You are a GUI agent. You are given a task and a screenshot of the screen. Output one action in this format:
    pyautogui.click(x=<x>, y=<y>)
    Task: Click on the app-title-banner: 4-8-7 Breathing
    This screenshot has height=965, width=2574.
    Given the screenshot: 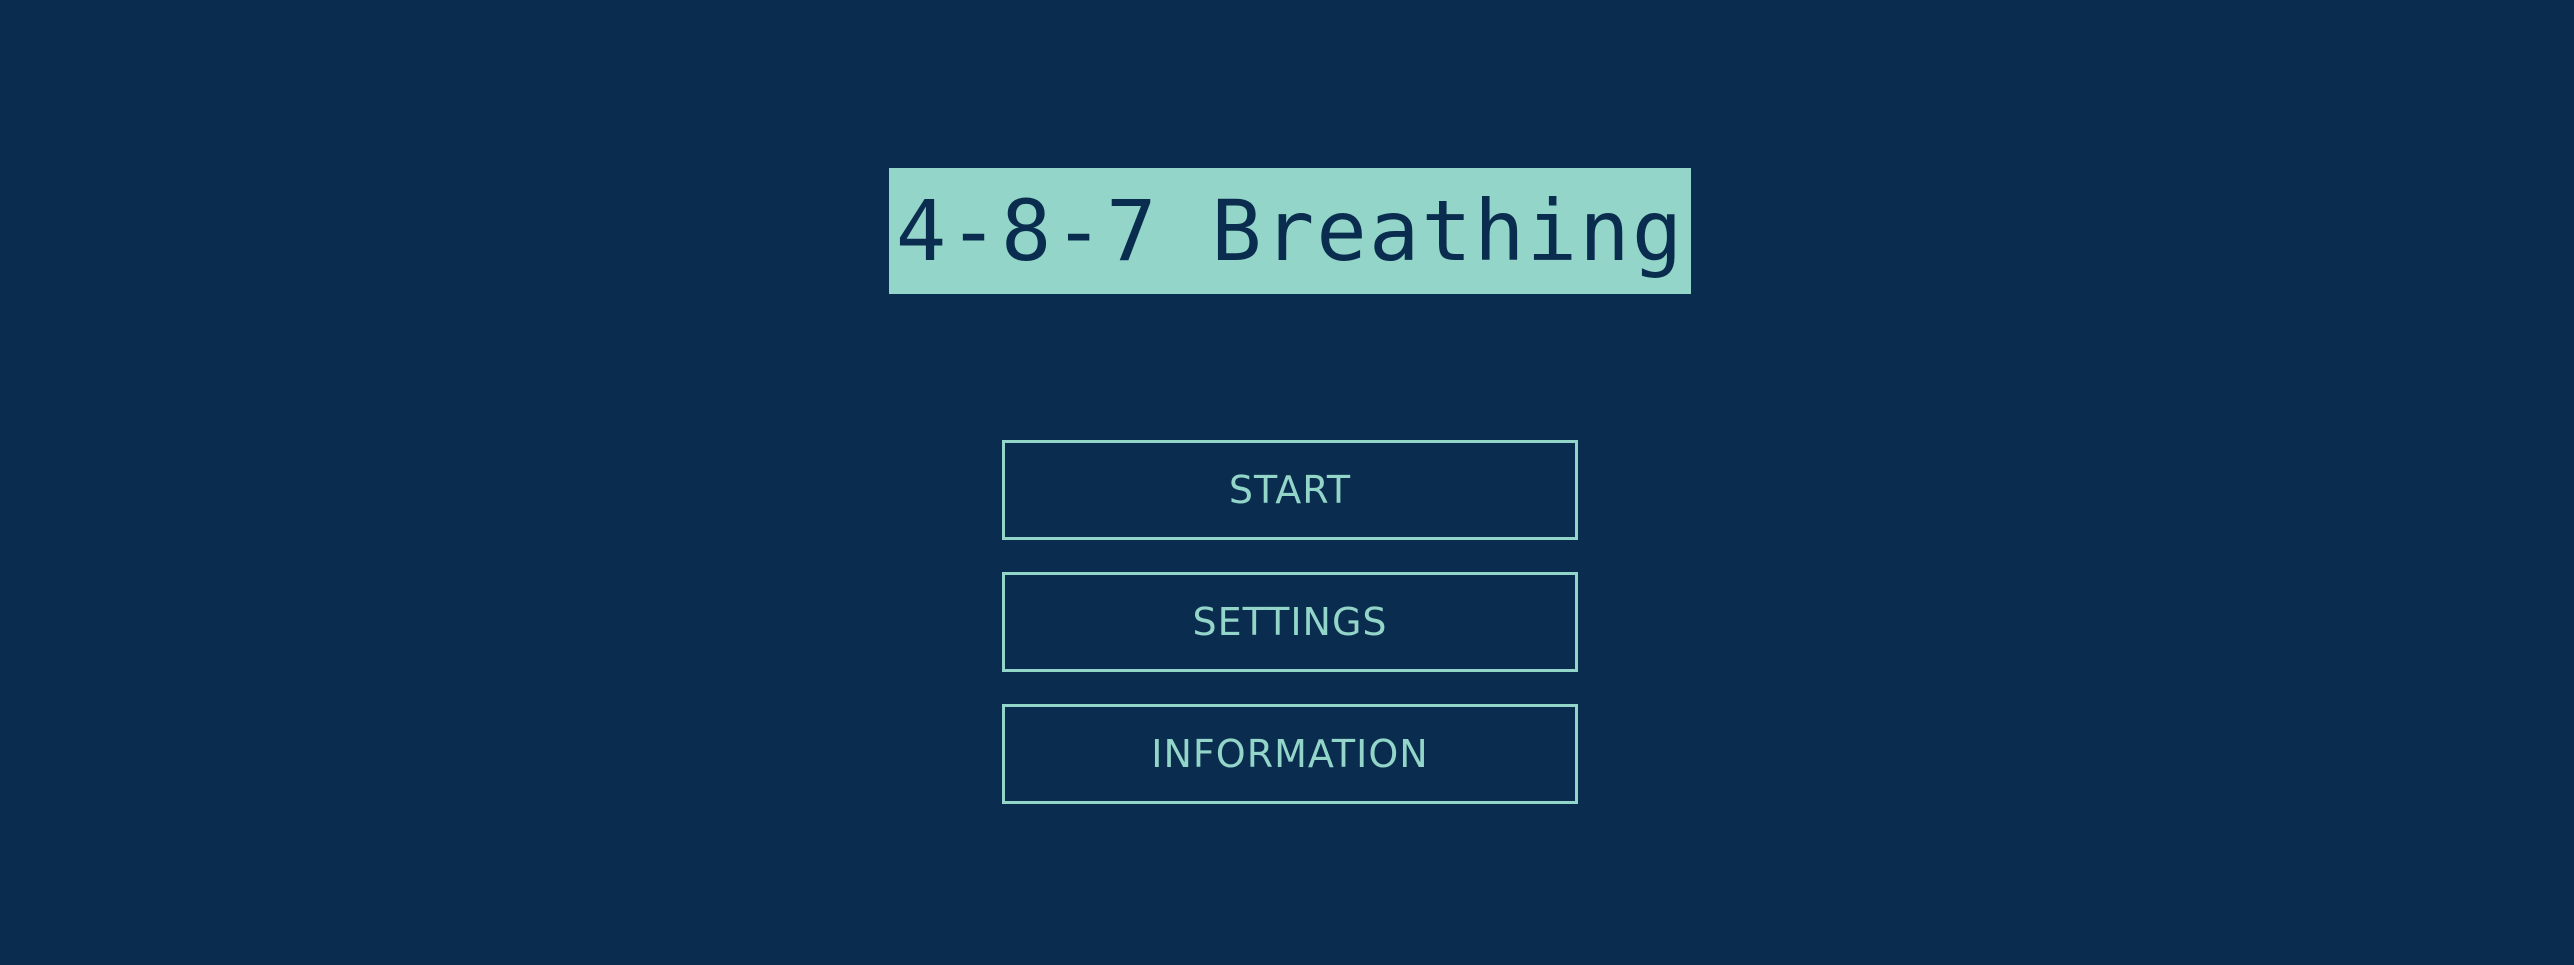 What is the action you would take?
    pyautogui.click(x=1290, y=231)
    